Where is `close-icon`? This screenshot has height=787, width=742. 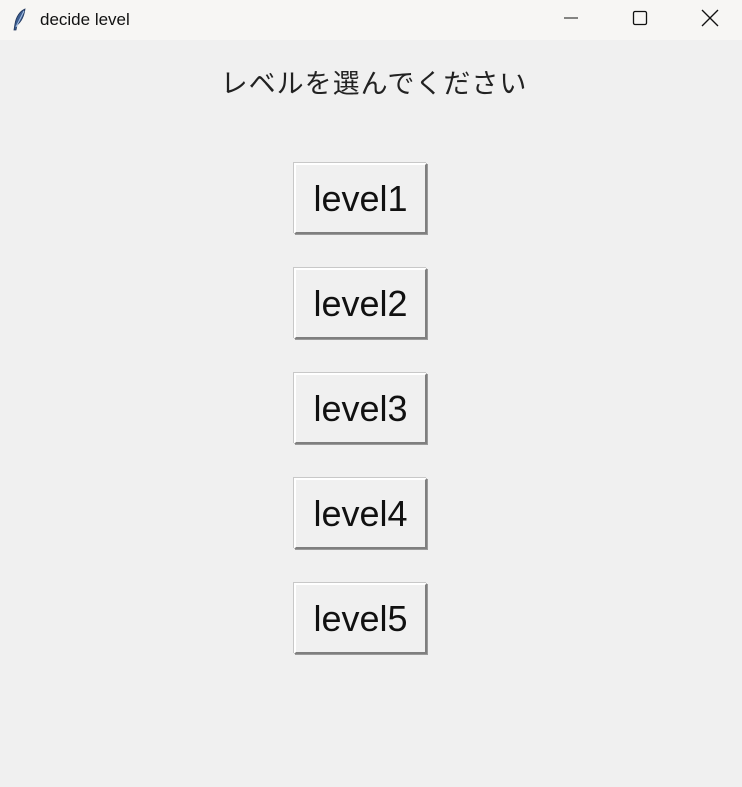 close-icon is located at coordinates (710, 20).